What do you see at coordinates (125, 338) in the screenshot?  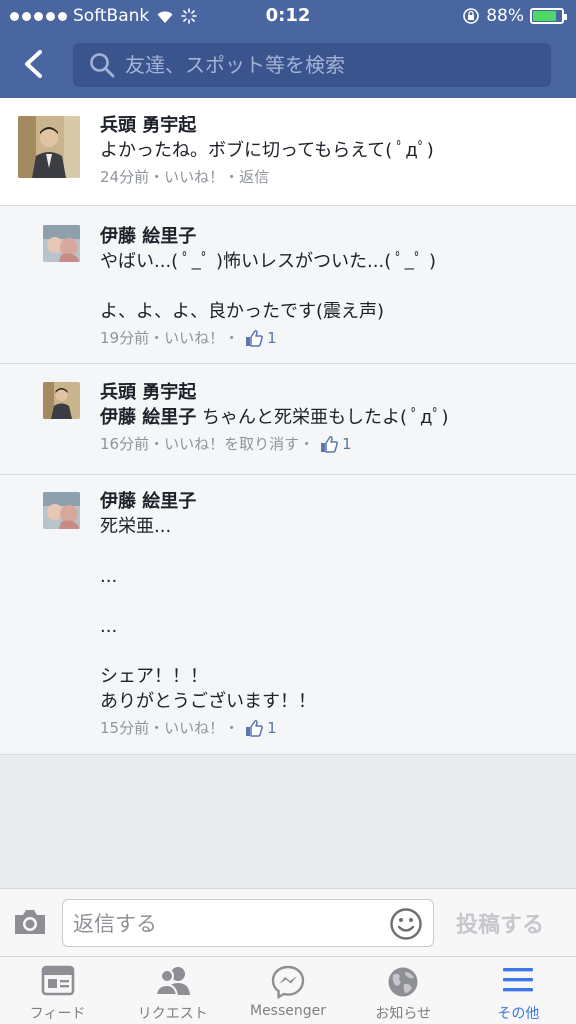 I see `reply-time: 19分前` at bounding box center [125, 338].